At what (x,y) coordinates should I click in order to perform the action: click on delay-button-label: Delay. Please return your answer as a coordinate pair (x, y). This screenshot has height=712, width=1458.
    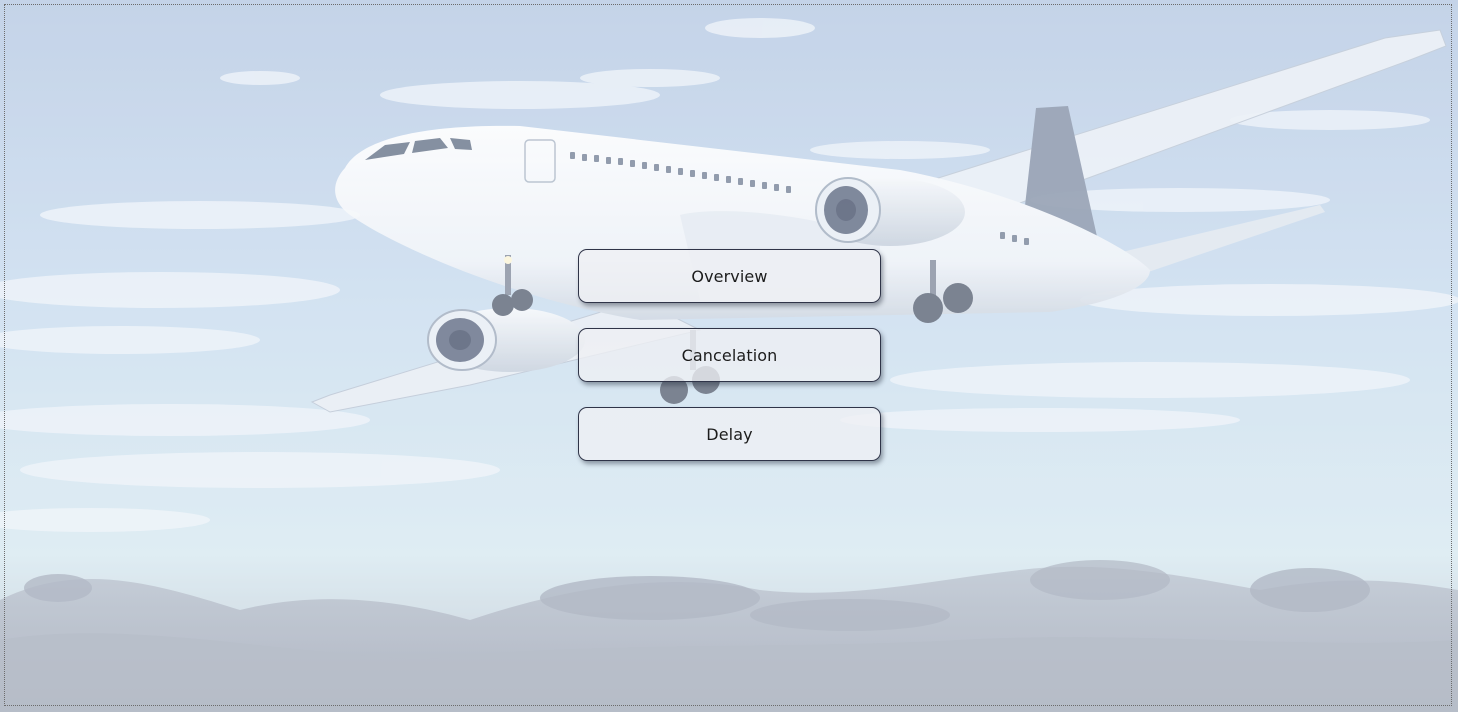
    Looking at the image, I should click on (729, 434).